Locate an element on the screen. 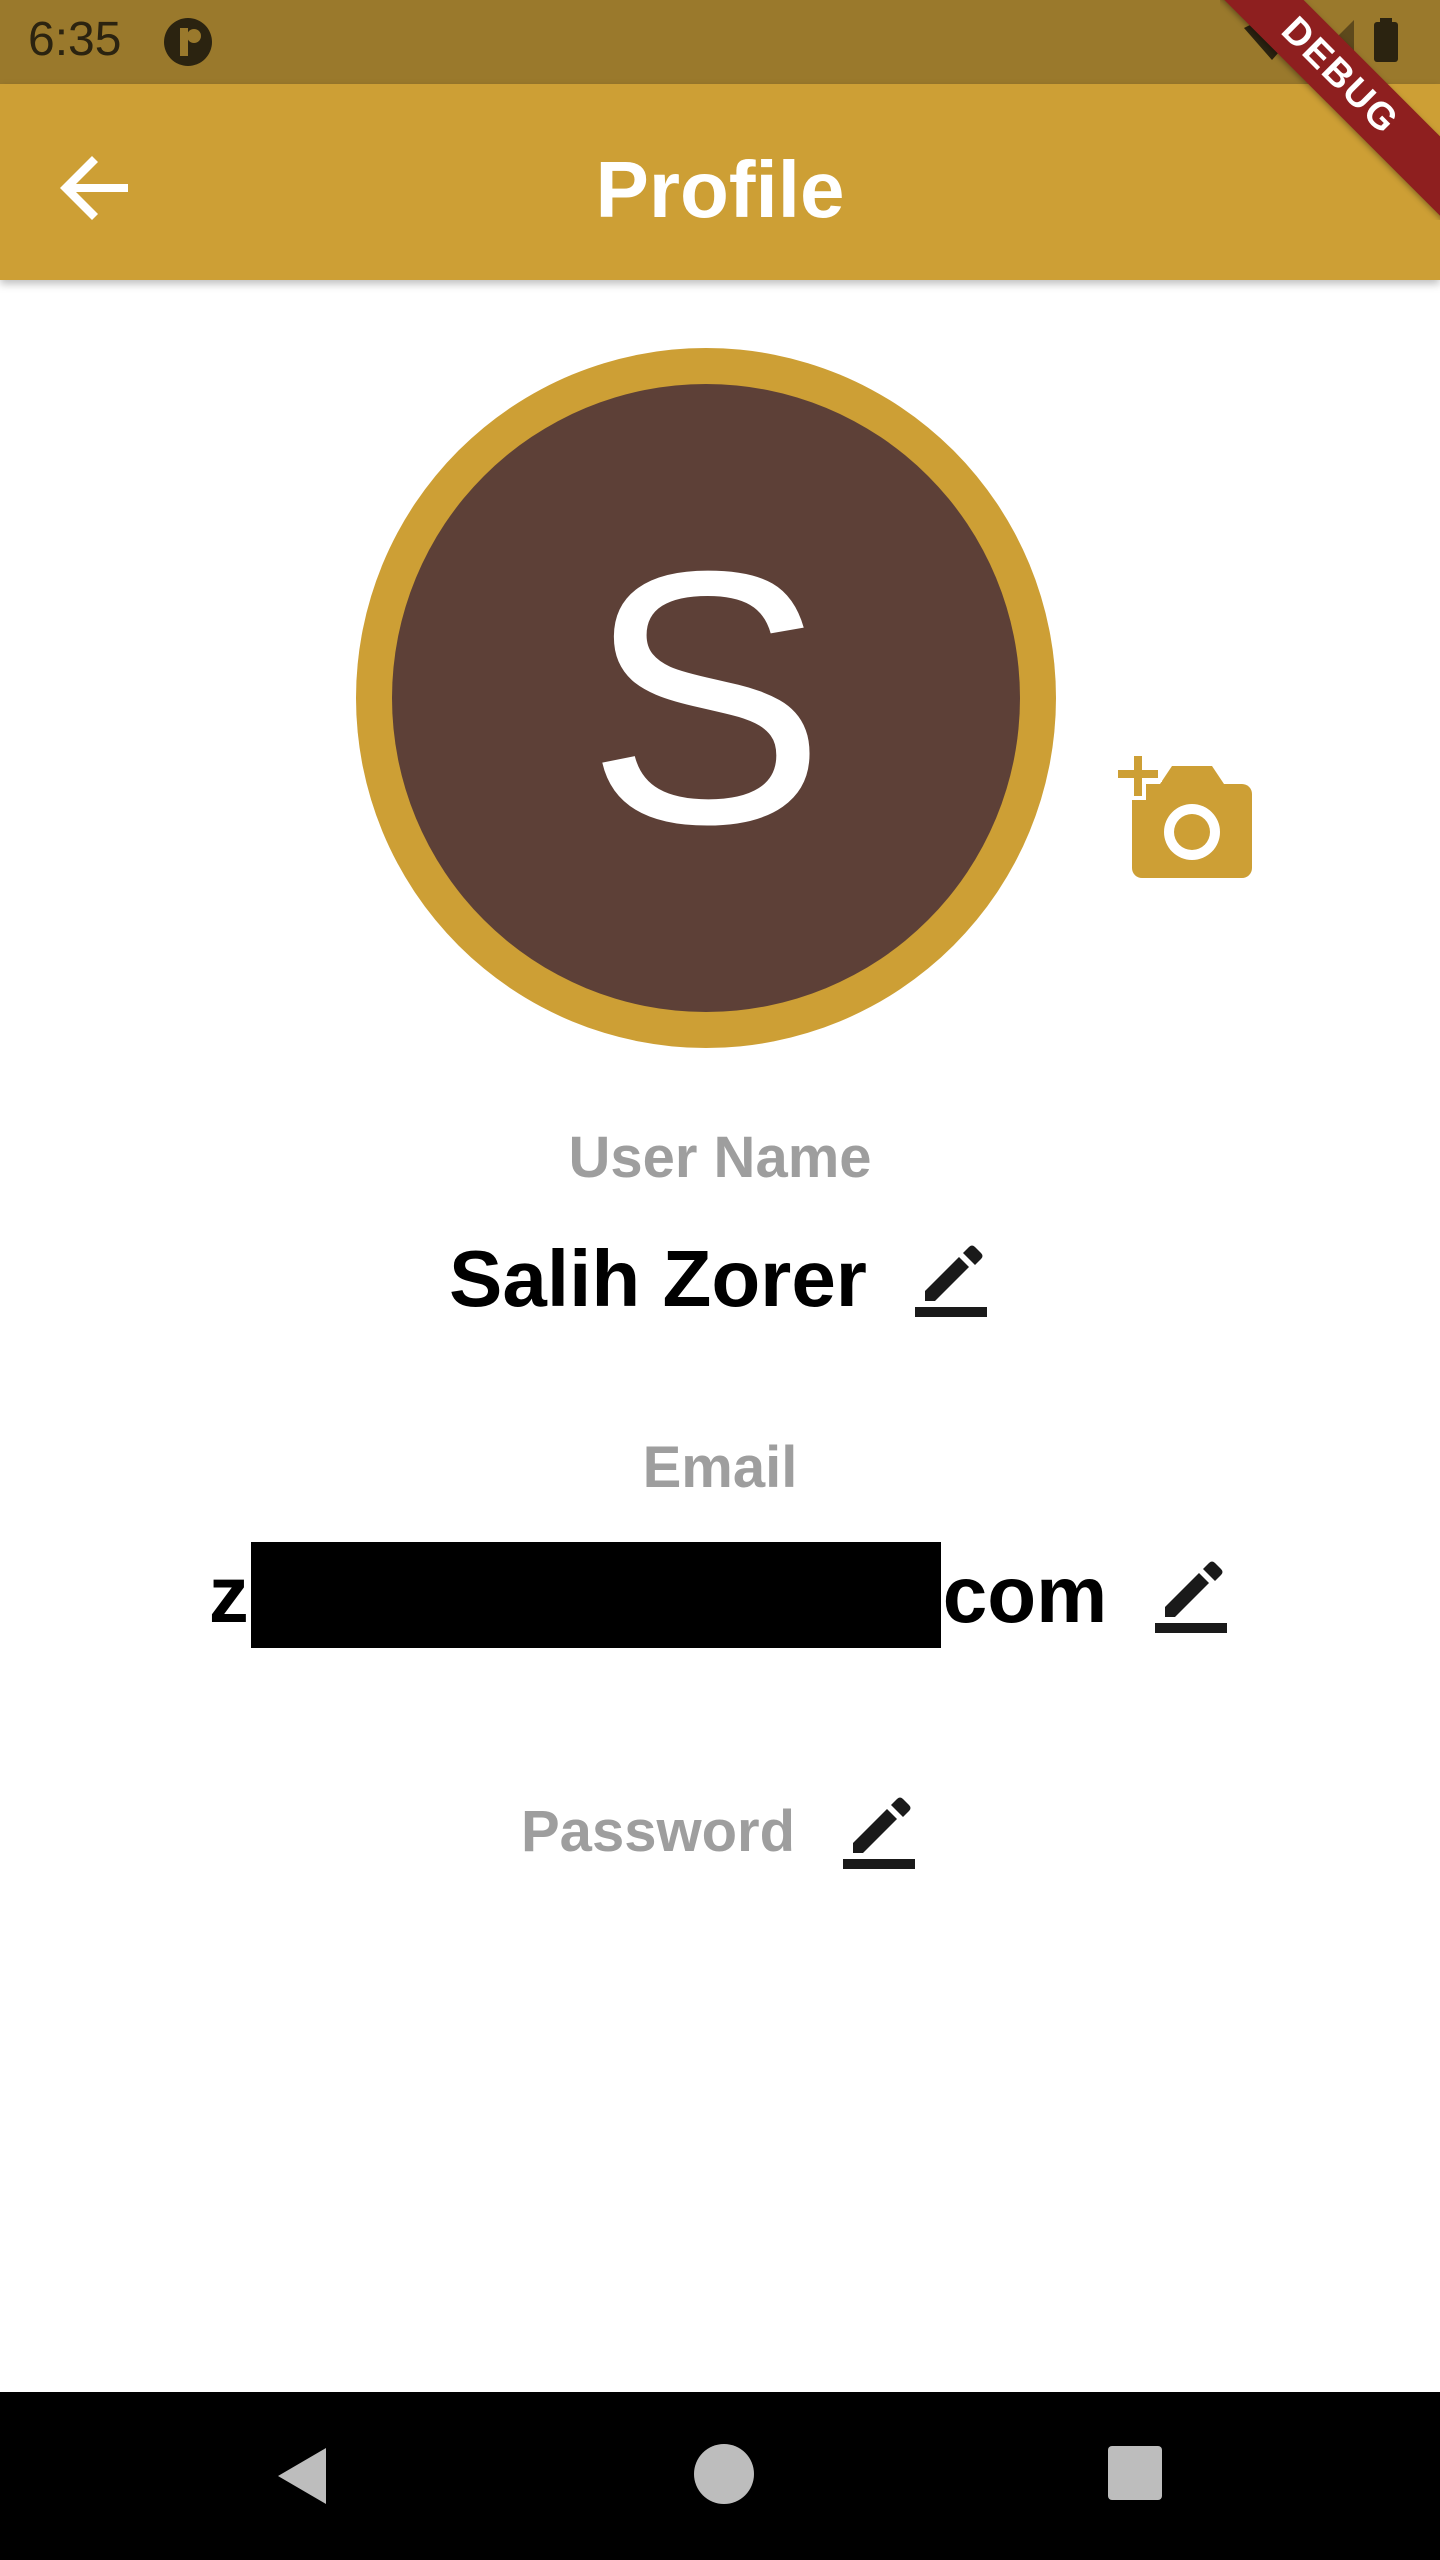 The width and height of the screenshot is (1440, 2560). username-row: Salih Zorer is located at coordinates (720, 1279).